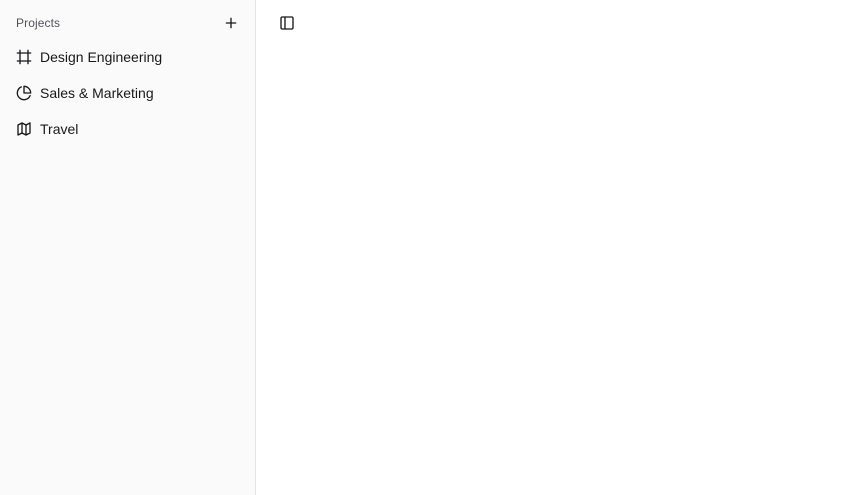 This screenshot has height=495, width=852. I want to click on sidebar-item-label: Design Engineering, so click(101, 57).